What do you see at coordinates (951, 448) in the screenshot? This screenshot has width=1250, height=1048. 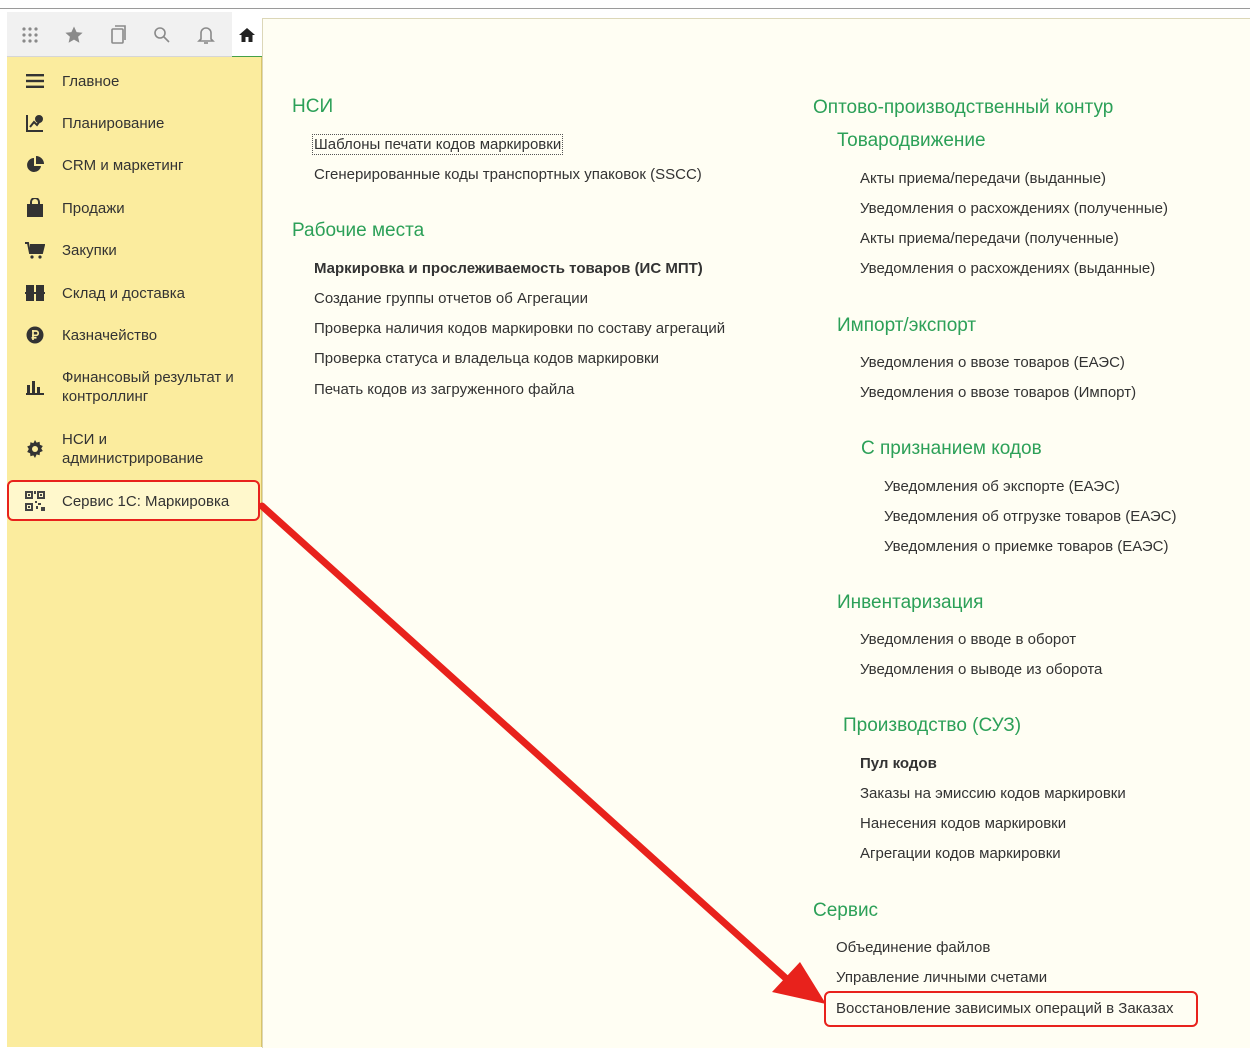 I see `subsection-title-with-codes: С признанием кодов` at bounding box center [951, 448].